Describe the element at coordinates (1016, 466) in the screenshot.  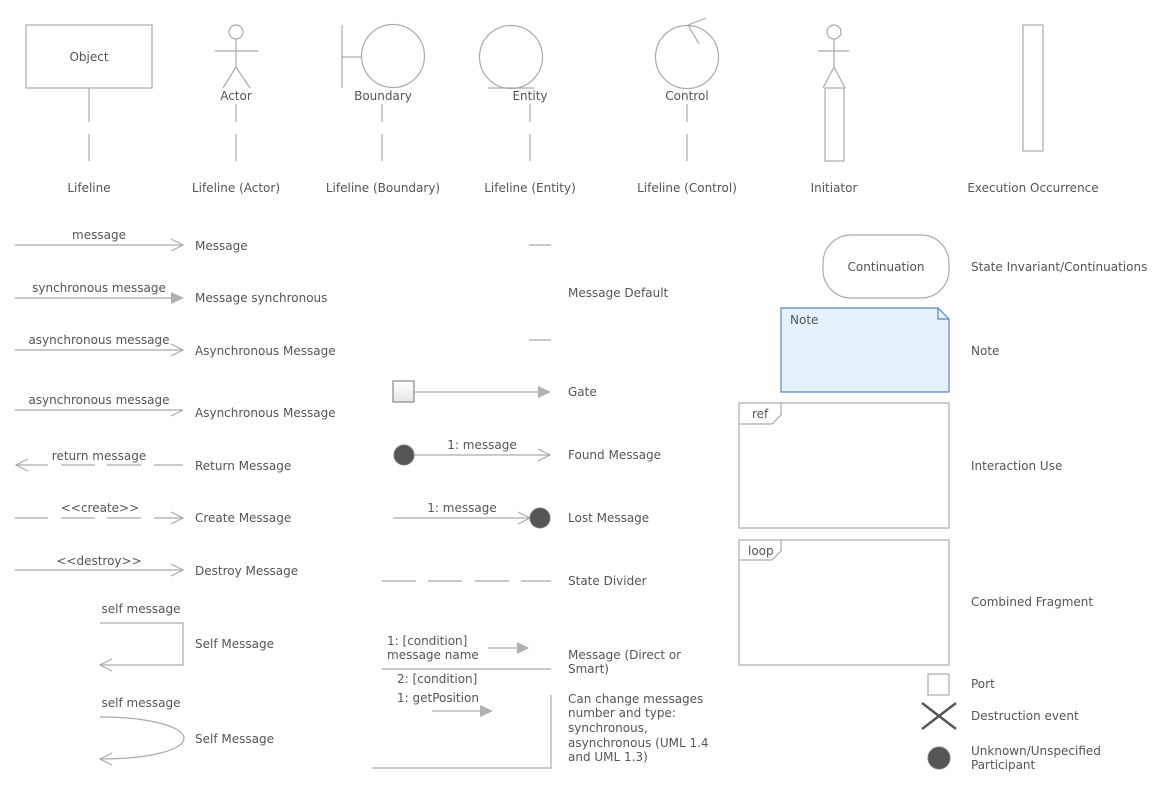
I see `interaction-use-caption: Interaction Use` at that location.